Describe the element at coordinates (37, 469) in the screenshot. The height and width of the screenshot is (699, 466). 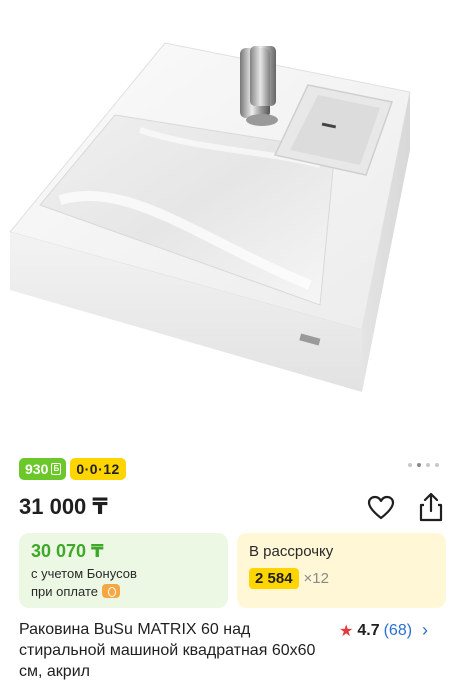
I see `bonus-badge-value: 930` at that location.